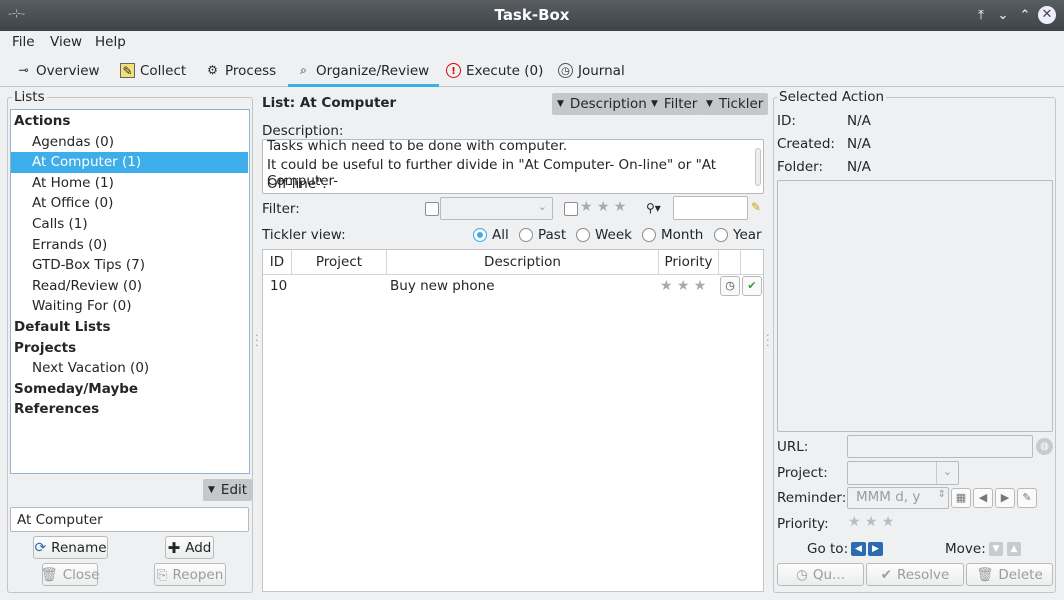 The width and height of the screenshot is (1064, 600). What do you see at coordinates (802, 574) in the screenshot?
I see `queue-icon: ◷` at bounding box center [802, 574].